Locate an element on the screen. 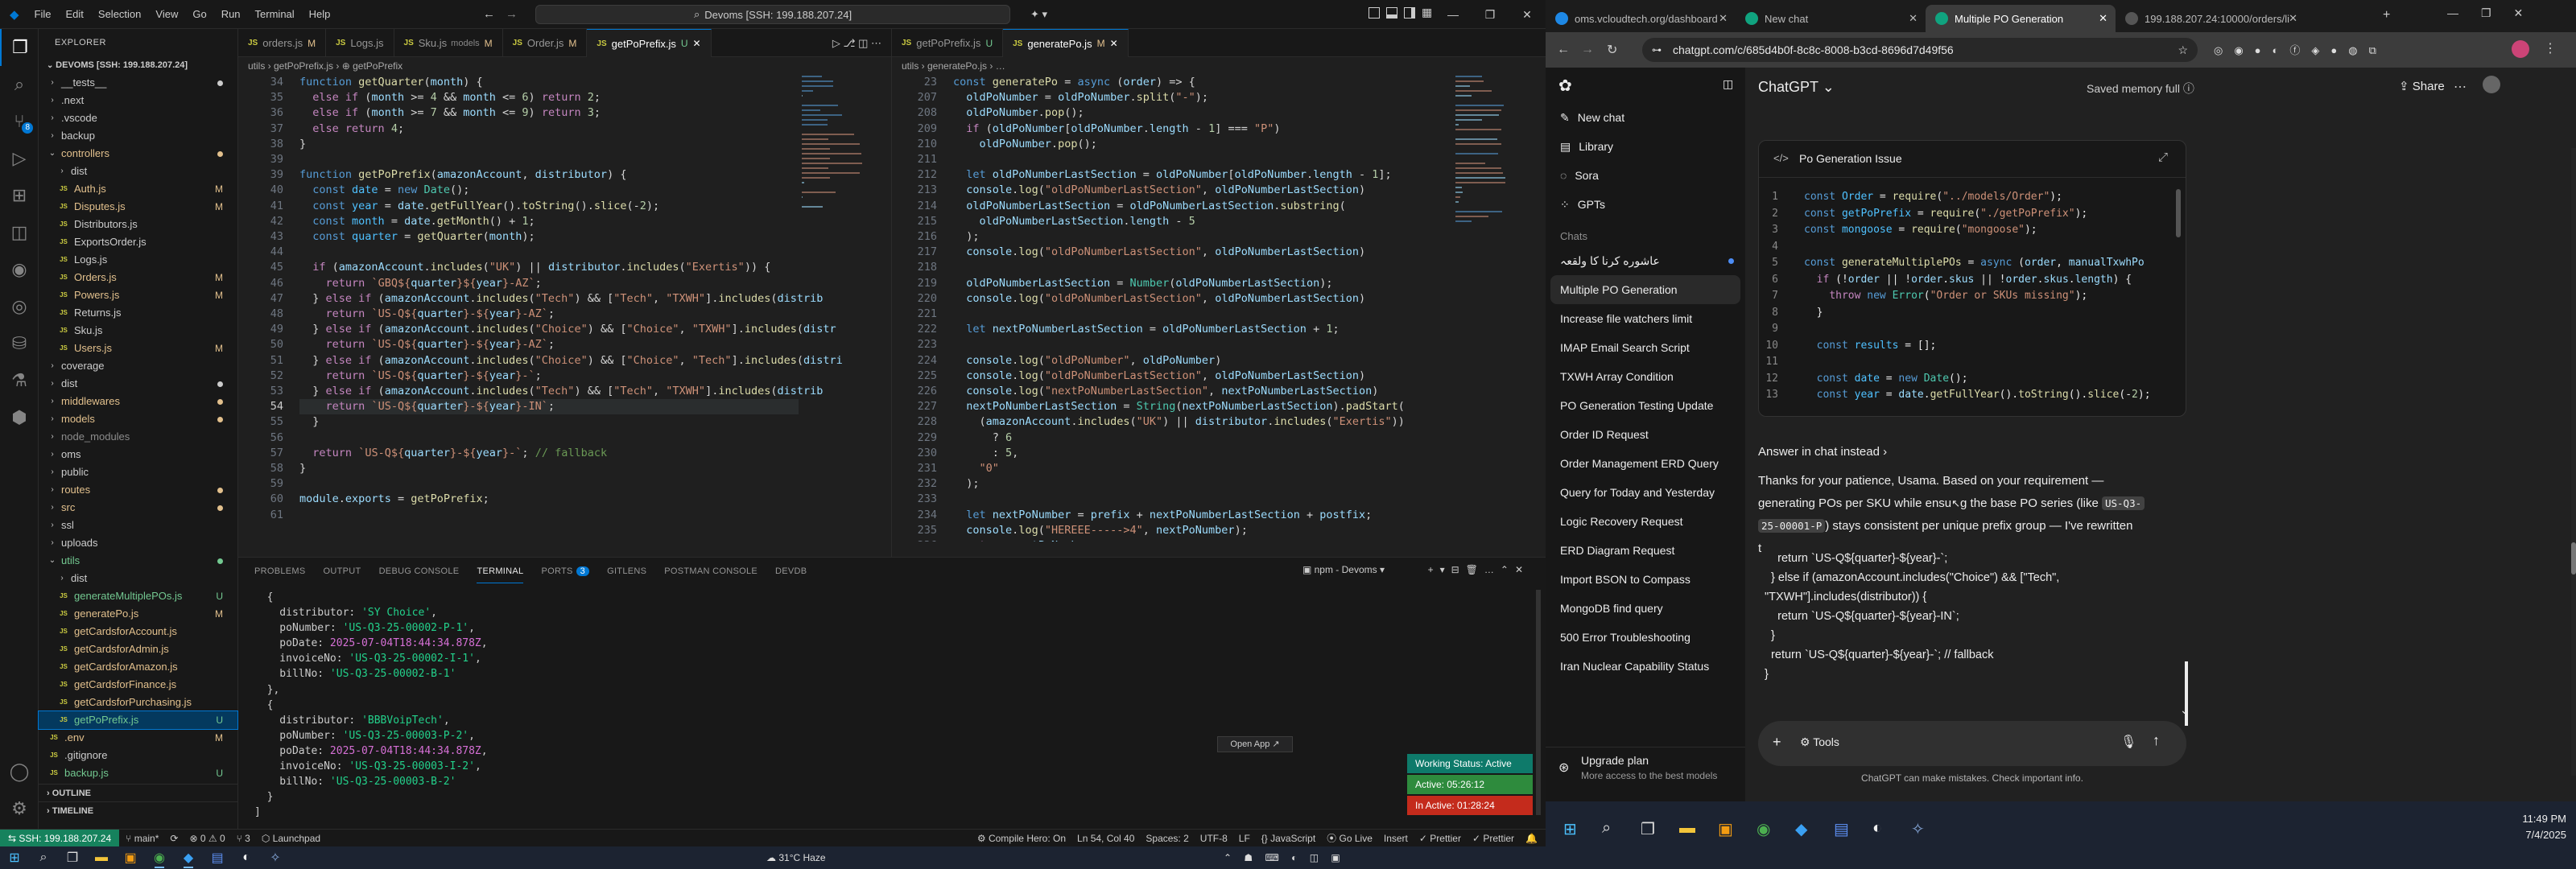 This screenshot has height=869, width=2576. file-item: JS .gitignore is located at coordinates (138, 755).